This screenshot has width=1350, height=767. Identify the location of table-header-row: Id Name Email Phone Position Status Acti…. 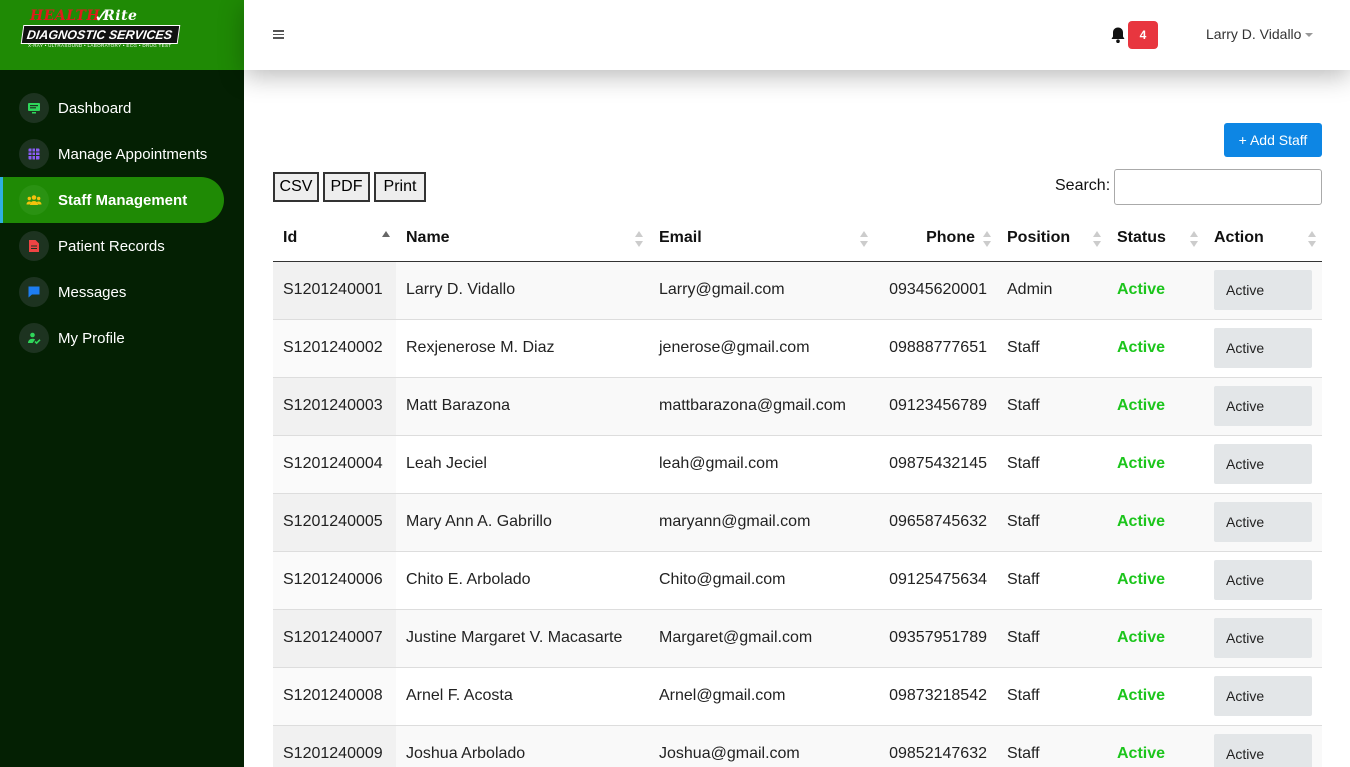
(797, 239).